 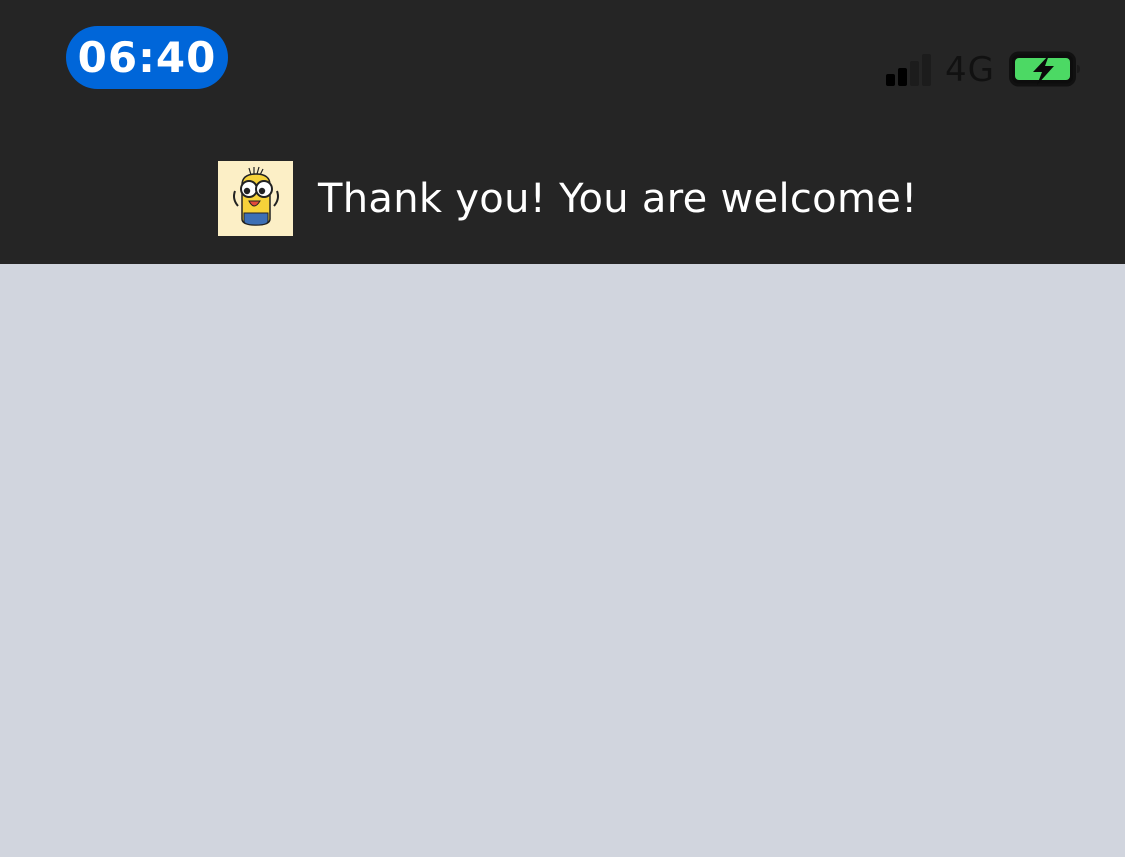 What do you see at coordinates (618, 198) in the screenshot?
I see `notification-message: Thank you! You are welcome!` at bounding box center [618, 198].